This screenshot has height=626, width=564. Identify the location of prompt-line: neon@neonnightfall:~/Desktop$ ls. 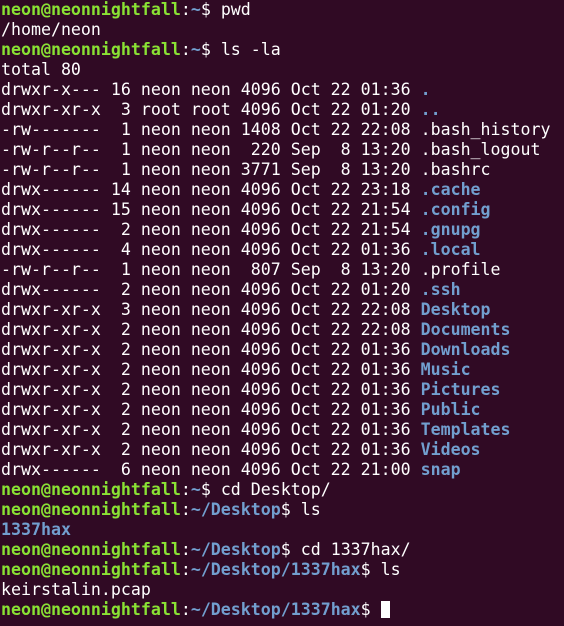
(282, 510).